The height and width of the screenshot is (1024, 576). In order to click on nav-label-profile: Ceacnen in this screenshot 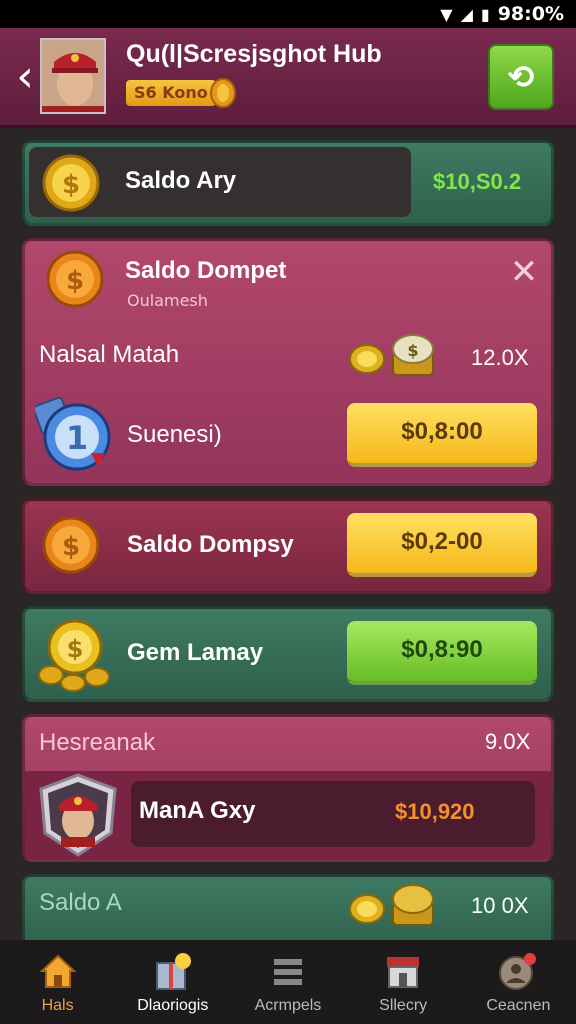, I will do `click(518, 1005)`.